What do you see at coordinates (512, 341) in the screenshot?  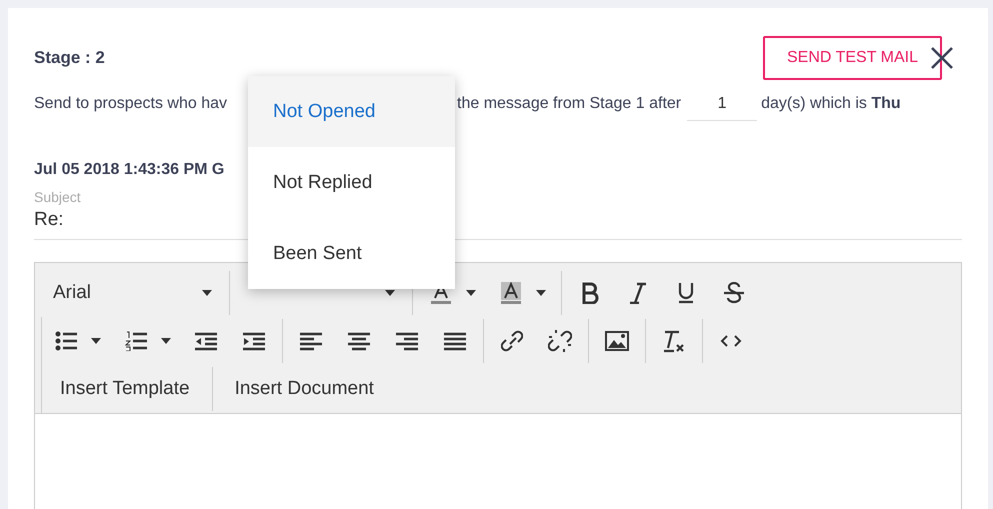 I see `link-icon` at bounding box center [512, 341].